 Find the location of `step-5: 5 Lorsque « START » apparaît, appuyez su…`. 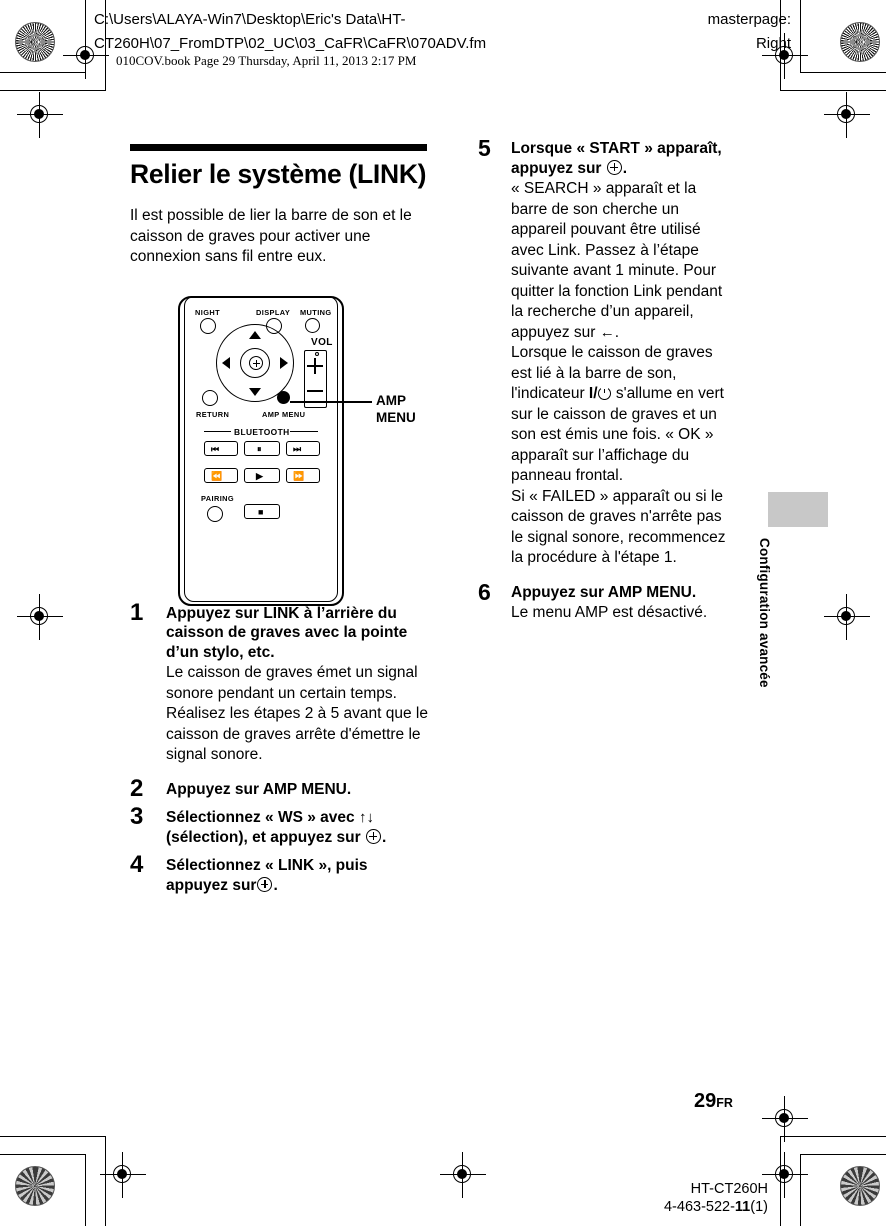

step-5: 5 Lorsque « START » apparaît, appuyez su… is located at coordinates (605, 352).